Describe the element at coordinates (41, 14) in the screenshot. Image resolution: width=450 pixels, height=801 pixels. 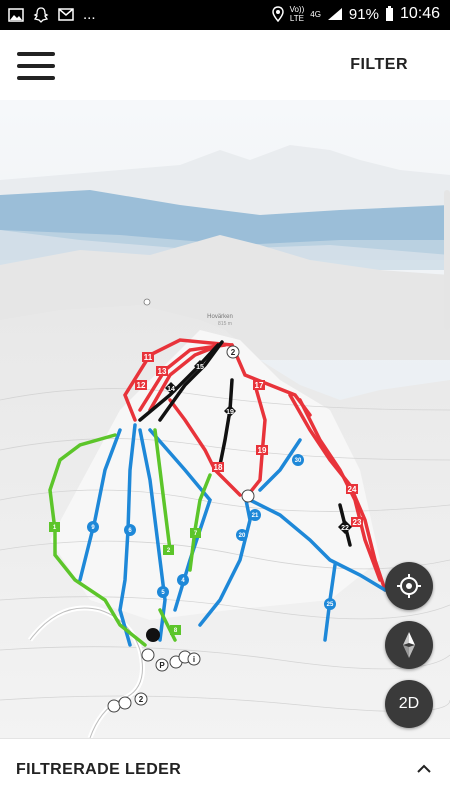
I see `snapchat-icon` at that location.